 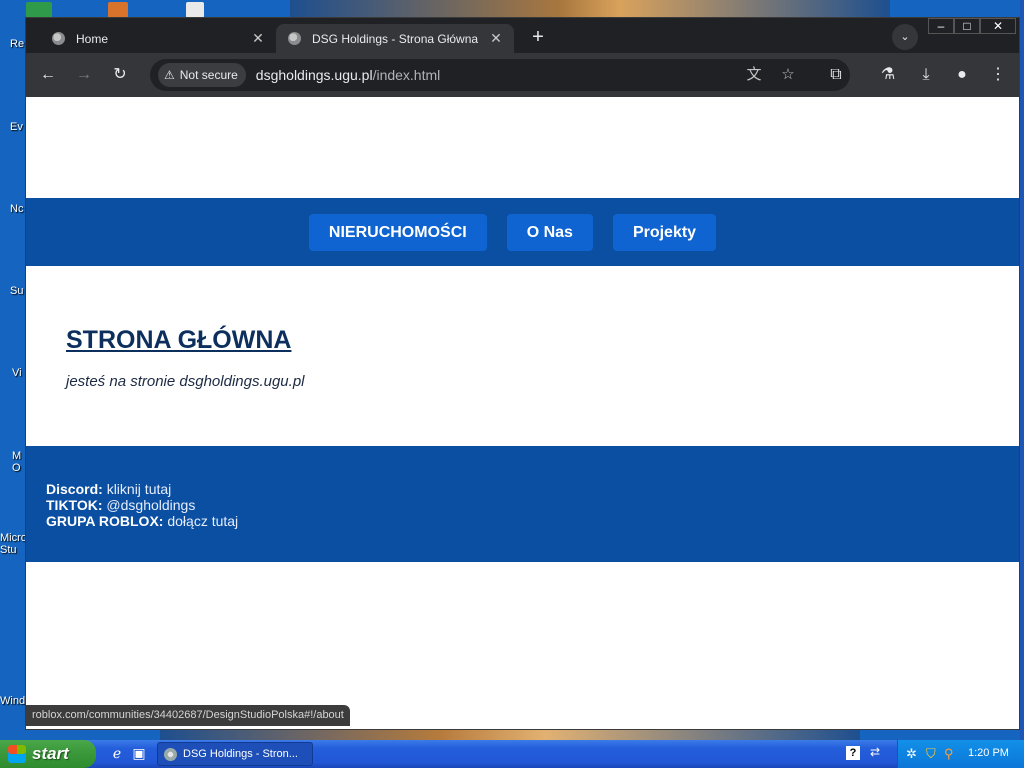 What do you see at coordinates (13, 701) in the screenshot?
I see `desktop-icon-label: Wind` at bounding box center [13, 701].